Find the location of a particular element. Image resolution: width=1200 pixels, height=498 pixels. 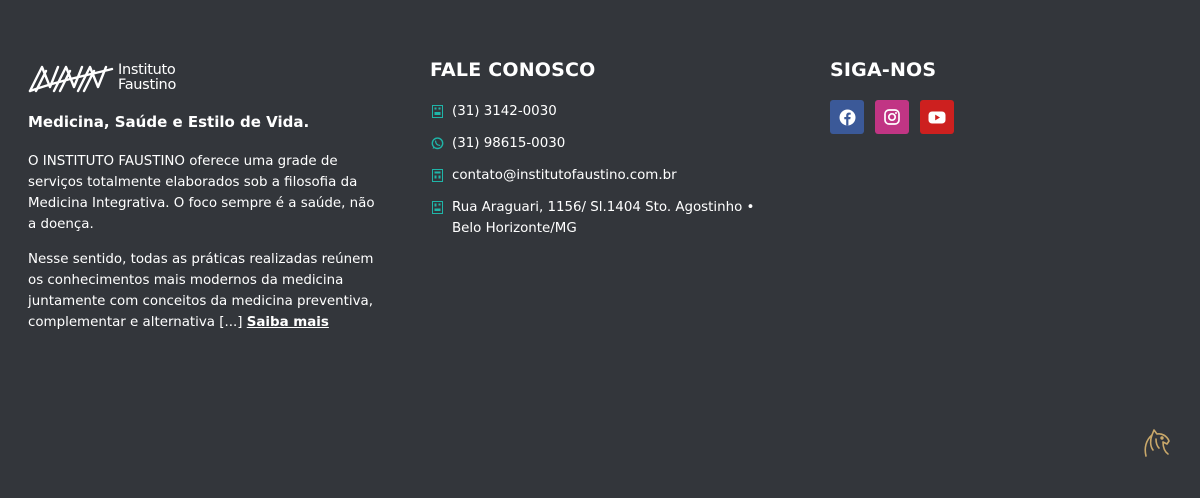

instagram-icon is located at coordinates (892, 117).